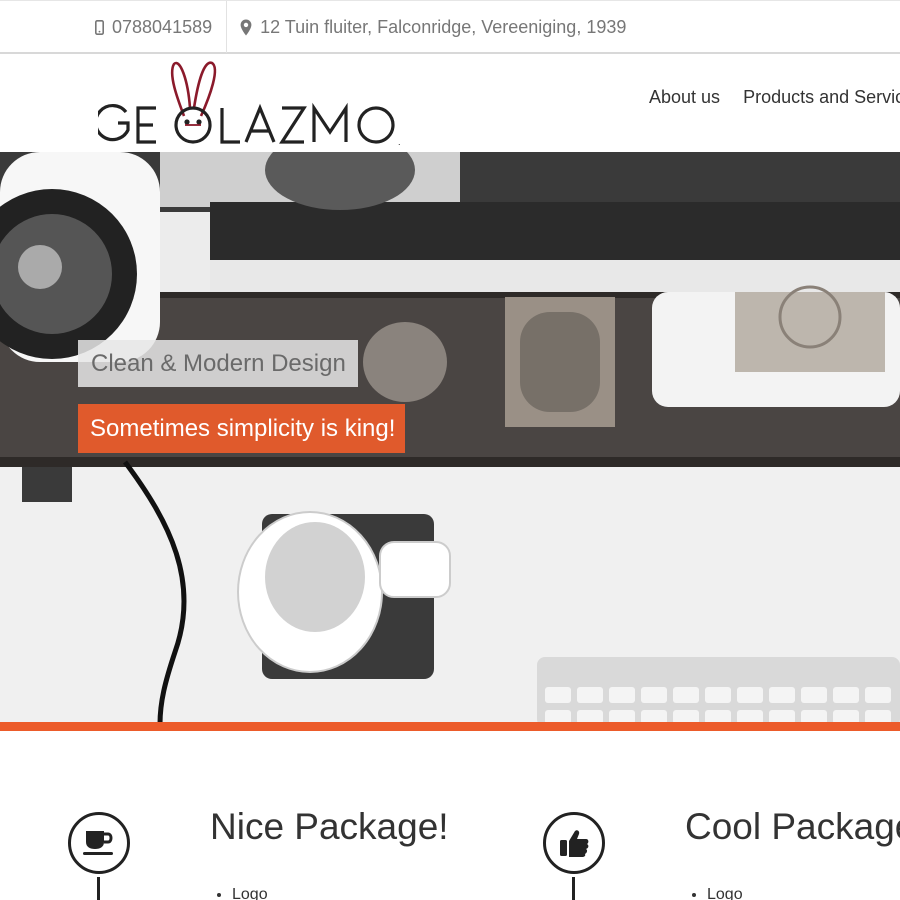 The image size is (900, 900). What do you see at coordinates (574, 843) in the screenshot?
I see `thumbs-up-icon` at bounding box center [574, 843].